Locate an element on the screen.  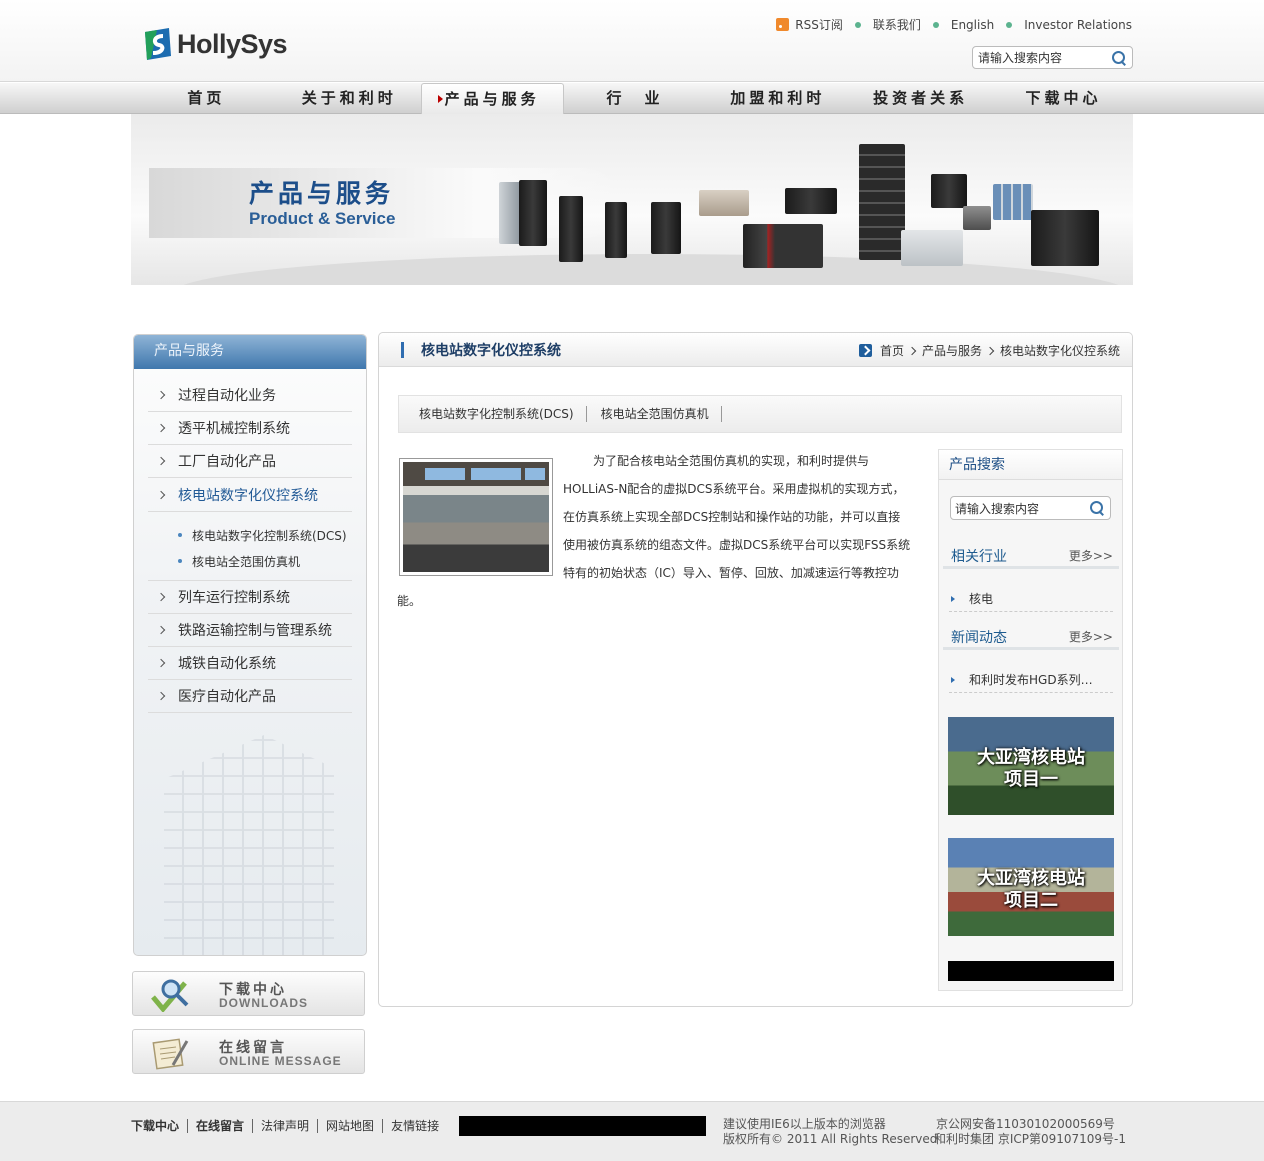
related-more-link: 更多>> is located at coordinates (1091, 555).